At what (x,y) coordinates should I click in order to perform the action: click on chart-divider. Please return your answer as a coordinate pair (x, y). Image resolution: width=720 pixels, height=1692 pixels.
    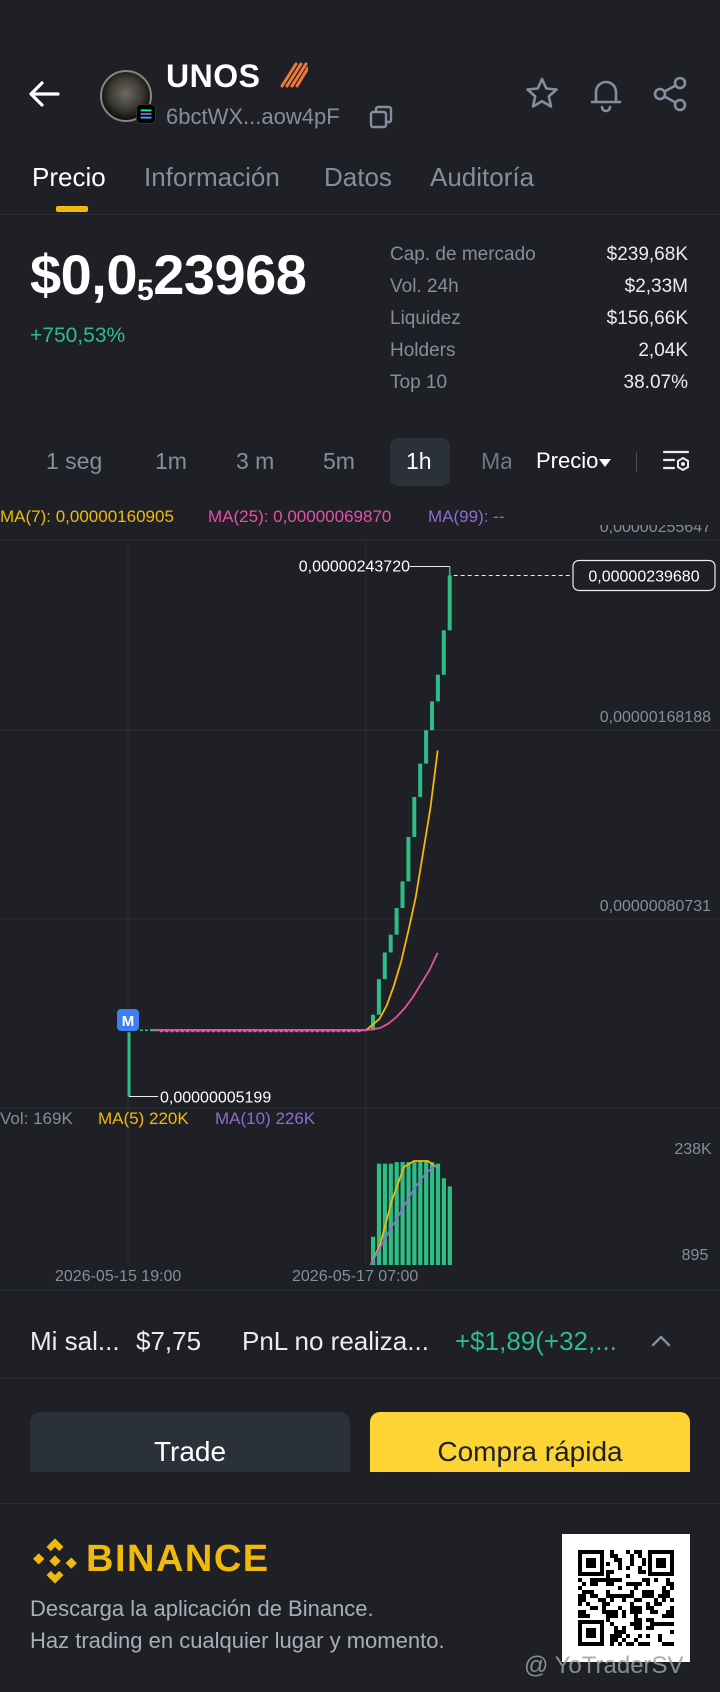
    Looking at the image, I should click on (360, 1290).